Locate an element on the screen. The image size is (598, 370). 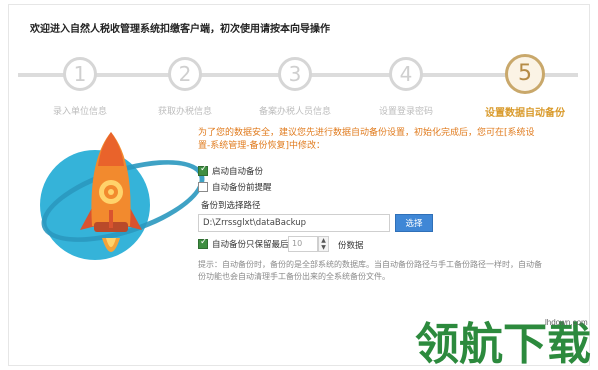
page-title: 欢迎进入自然人税收管理系统扣缴客户端，初次使用请按本向导操作 is located at coordinates (180, 29).